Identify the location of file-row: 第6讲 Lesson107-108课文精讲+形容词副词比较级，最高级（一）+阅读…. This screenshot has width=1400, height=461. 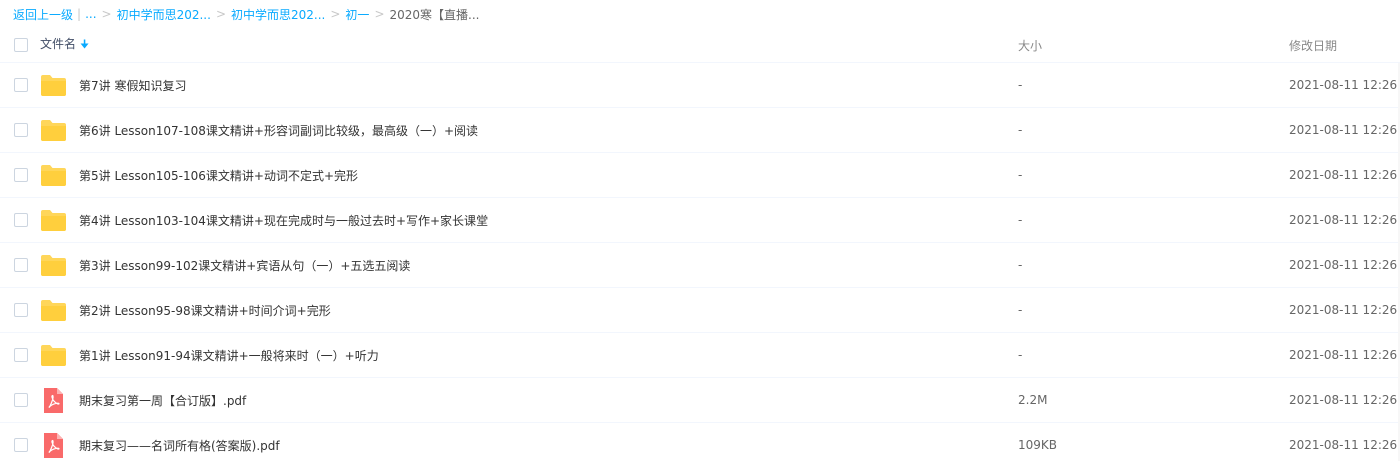
(700, 130).